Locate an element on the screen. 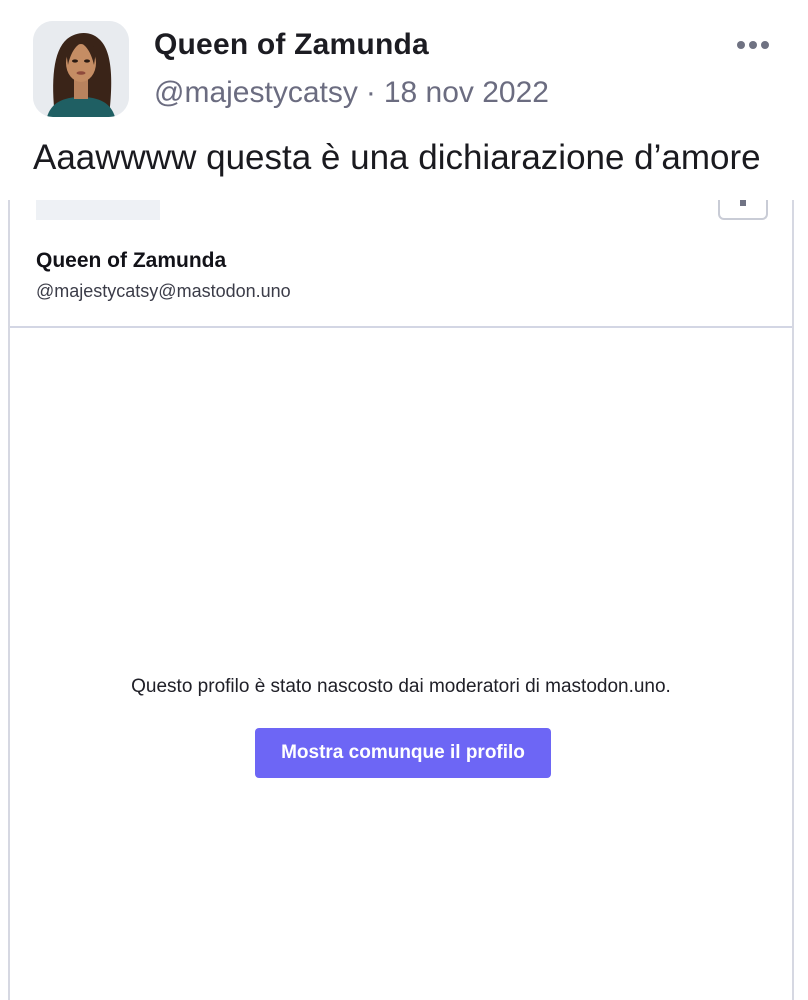 Image resolution: width=808 pixels, height=1000 pixels. embed-corner-button is located at coordinates (743, 210).